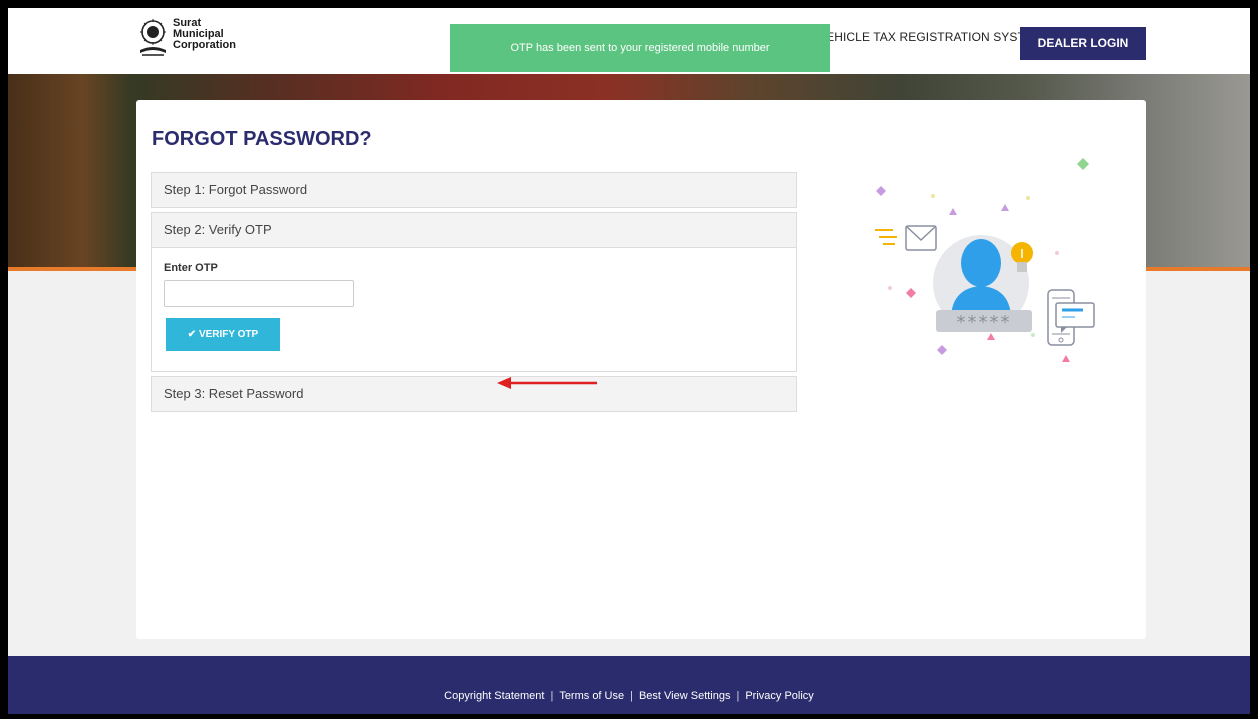  Describe the element at coordinates (1083, 43) in the screenshot. I see `dealer-login-button: DEALER LOGIN` at that location.